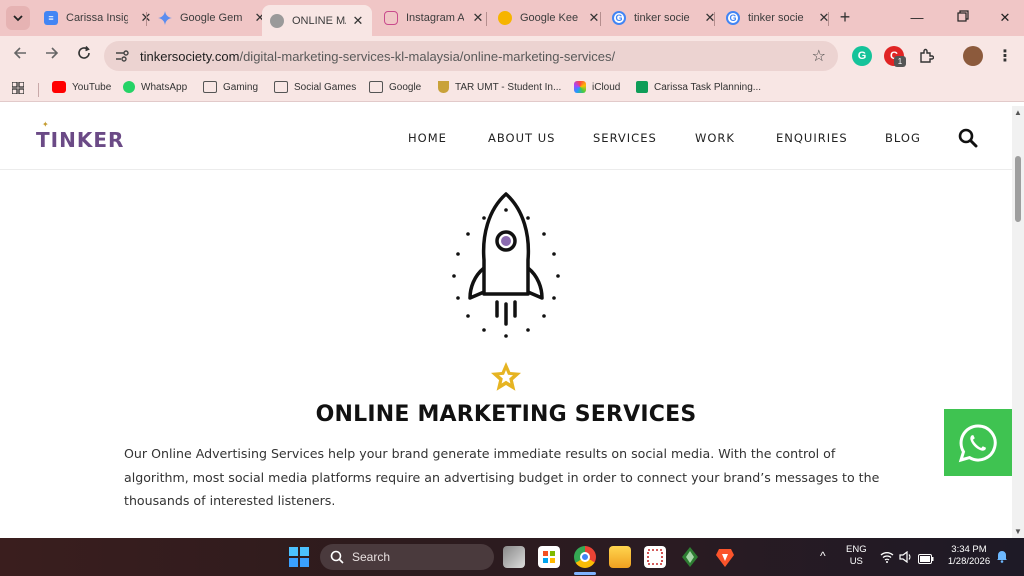 This screenshot has height=576, width=1024. What do you see at coordinates (521, 138) in the screenshot?
I see `nav-about-us: ABOUT US` at bounding box center [521, 138].